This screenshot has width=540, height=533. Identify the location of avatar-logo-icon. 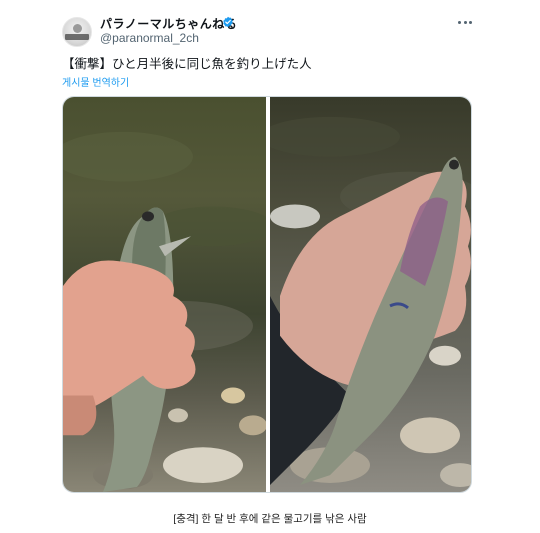
(77, 28).